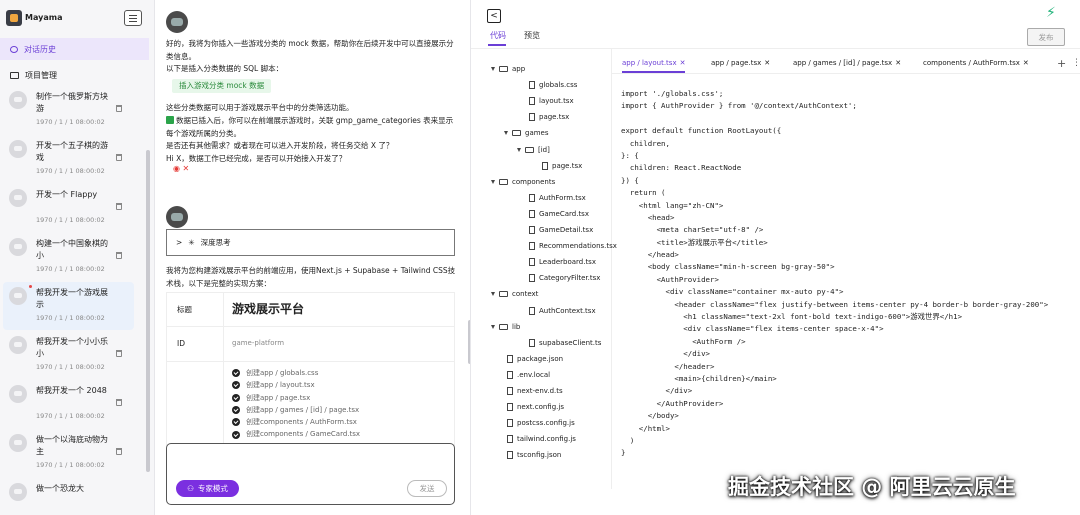 The height and width of the screenshot is (515, 1080). I want to click on plan-title-key: 标题, so click(184, 309).